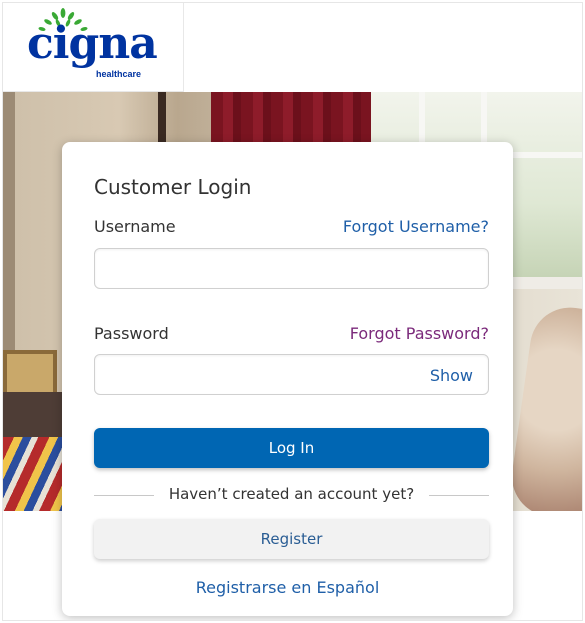 Image resolution: width=585 pixels, height=623 pixels. I want to click on forgot-password-link: Forgot Password?, so click(419, 333).